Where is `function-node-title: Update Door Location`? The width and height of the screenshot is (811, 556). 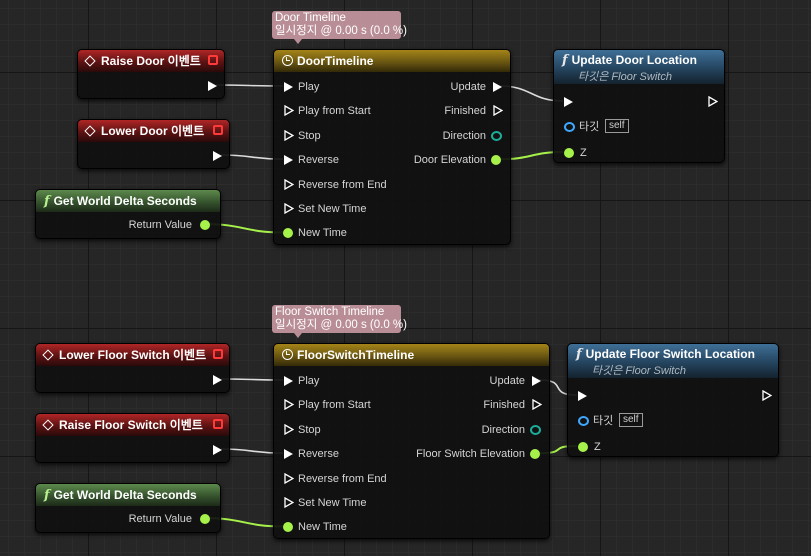 function-node-title: Update Door Location is located at coordinates (634, 60).